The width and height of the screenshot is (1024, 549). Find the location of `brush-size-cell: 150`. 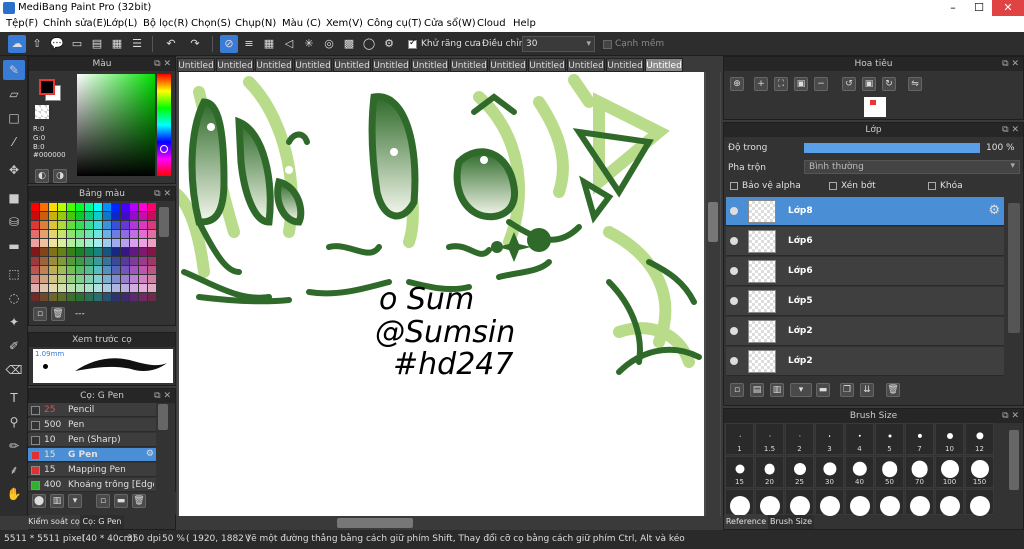

brush-size-cell: 150 is located at coordinates (979, 472).